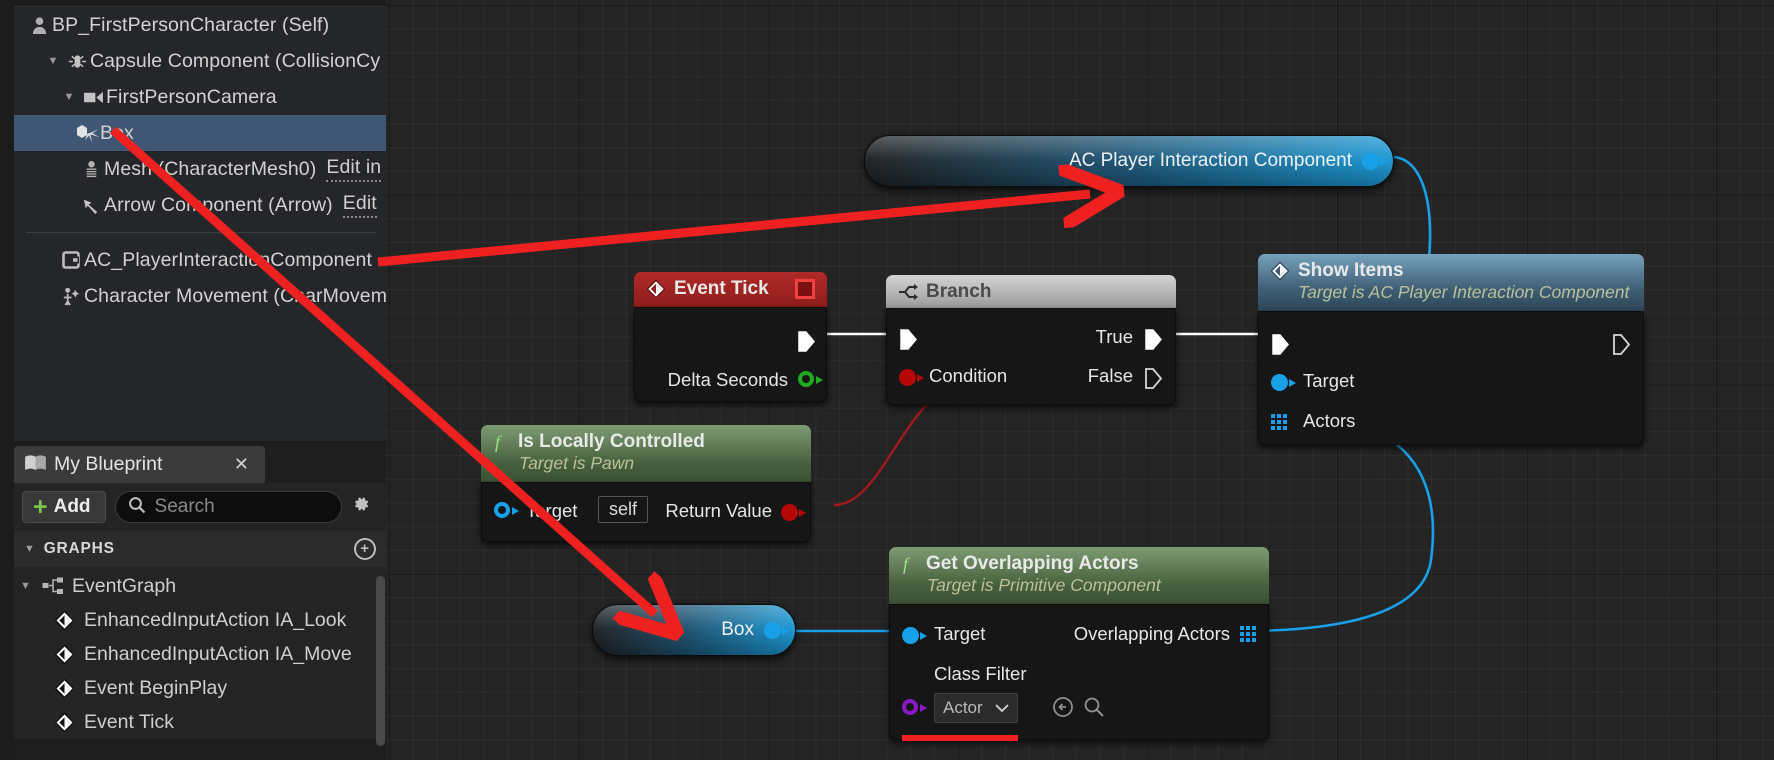 The width and height of the screenshot is (1774, 760). I want to click on search-input: Search, so click(228, 507).